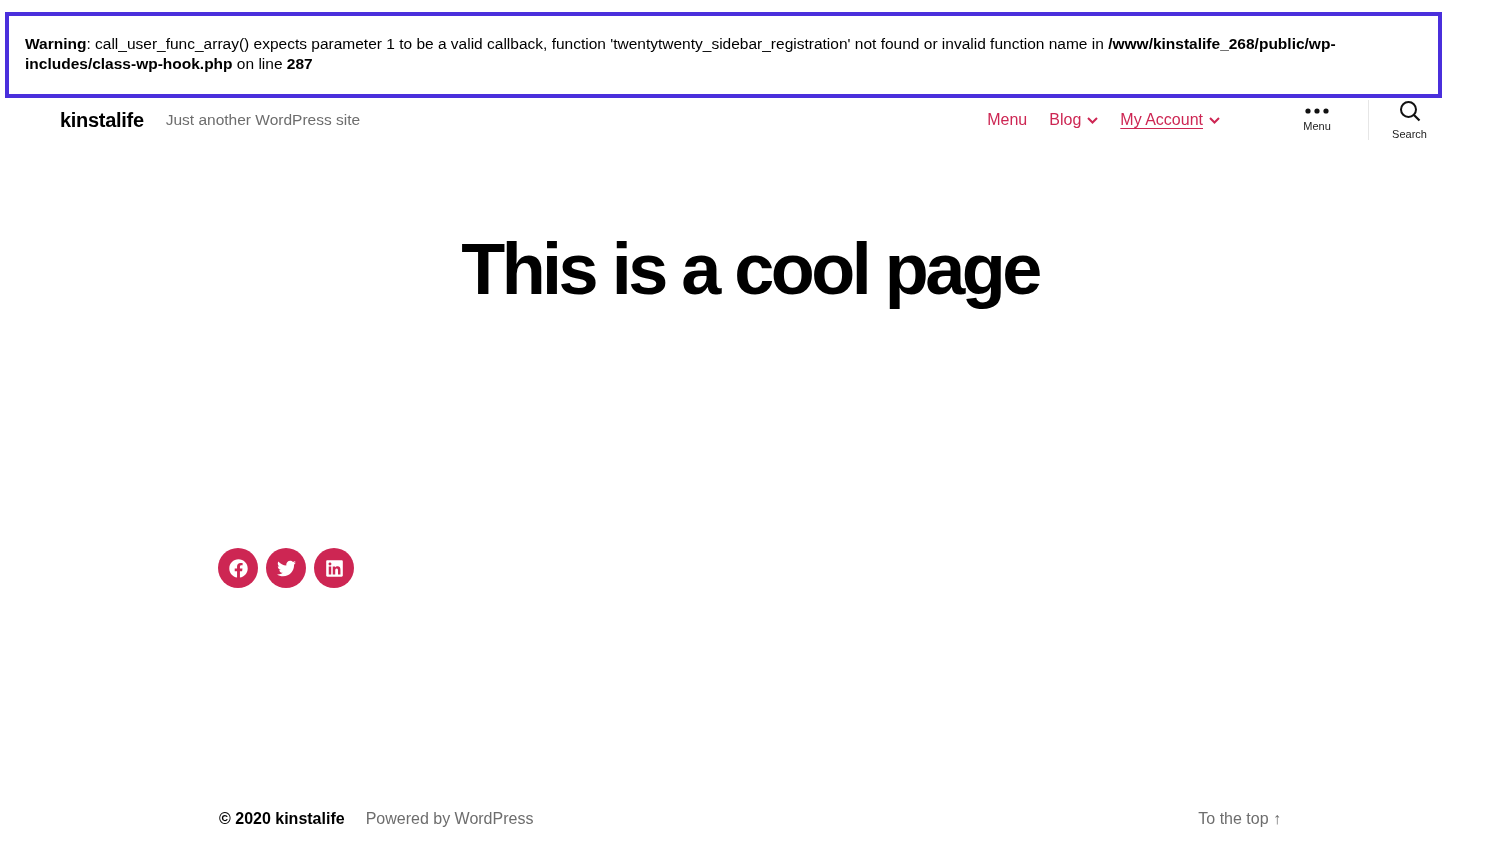  I want to click on facebook-icon, so click(238, 568).